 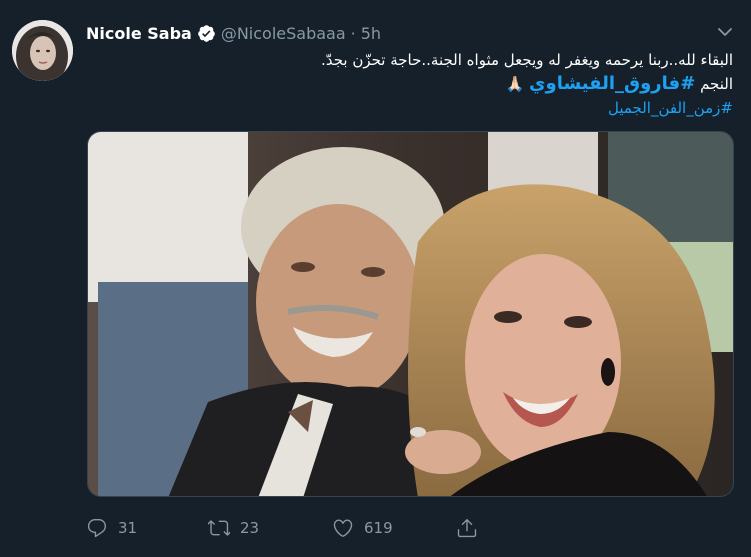 What do you see at coordinates (219, 528) in the screenshot?
I see `retweet-icon` at bounding box center [219, 528].